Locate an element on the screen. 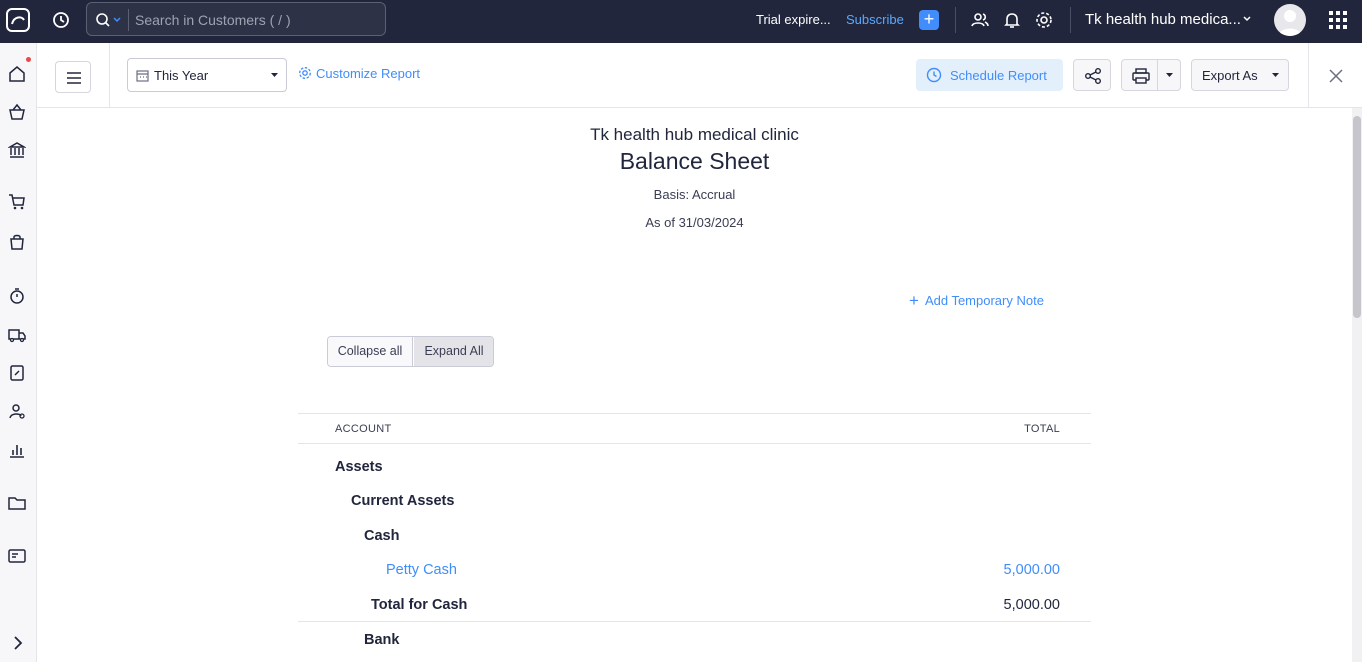  column-header-total: TOTAL is located at coordinates (1042, 429).